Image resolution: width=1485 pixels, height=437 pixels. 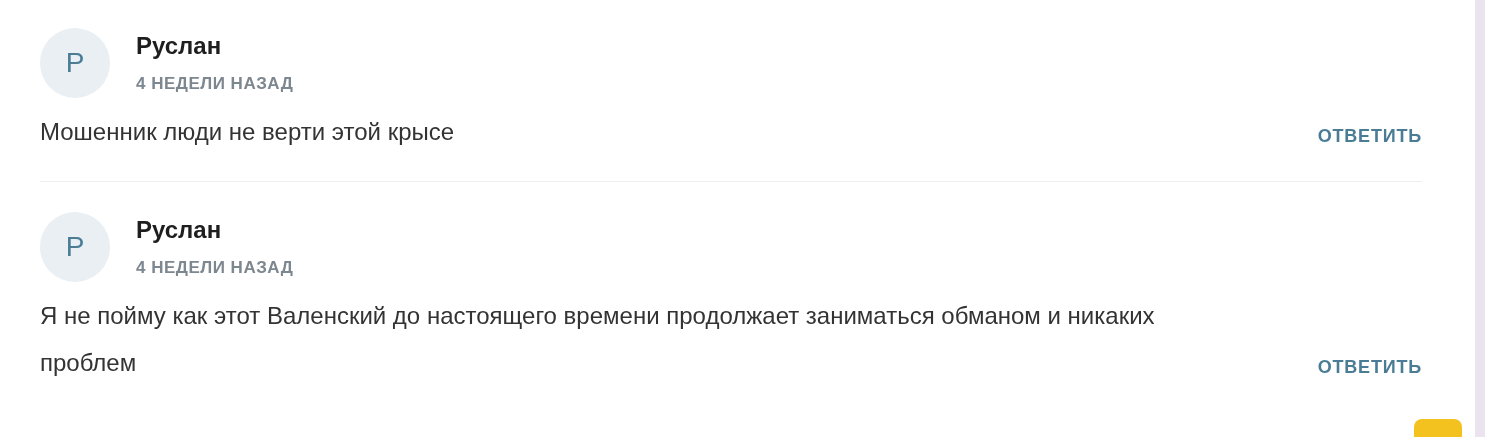 I want to click on comment-text: Я не пойму как этот Валенский до настоящего времени продолжает заниматься обманом и никаких проблем, so click(x=598, y=339).